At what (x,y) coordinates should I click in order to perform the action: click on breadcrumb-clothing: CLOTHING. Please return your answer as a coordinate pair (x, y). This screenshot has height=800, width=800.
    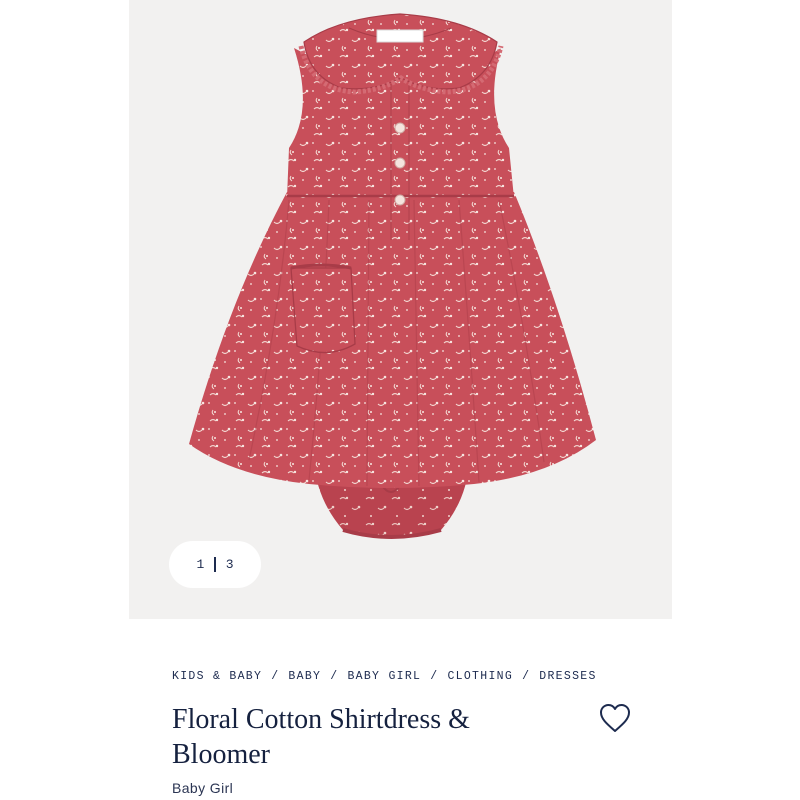
    Looking at the image, I should click on (480, 676).